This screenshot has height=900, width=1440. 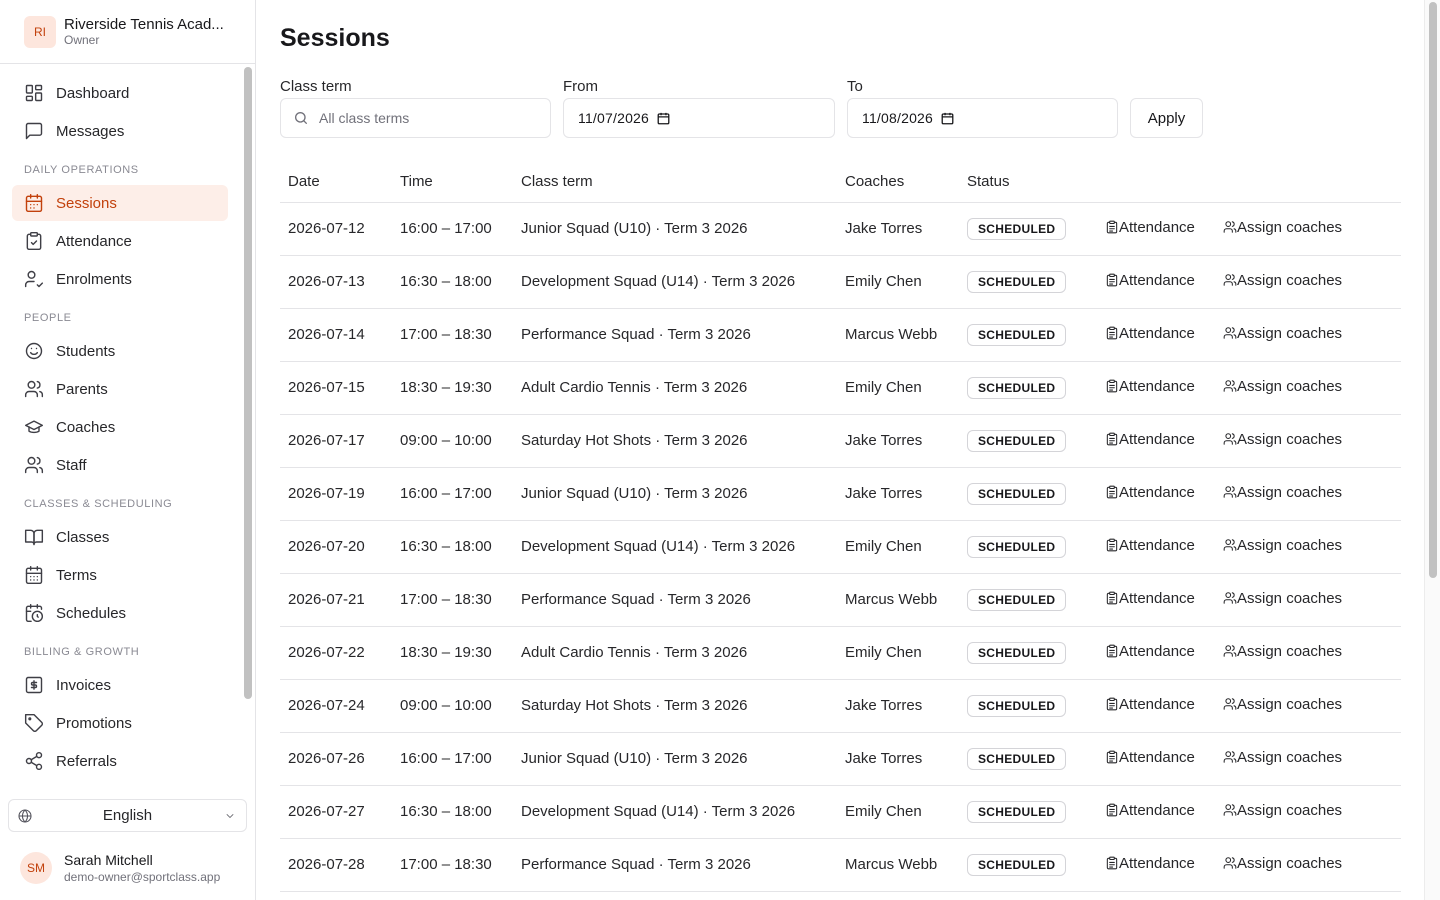 I want to click on sidebar-scrollbar, so click(x=248, y=428).